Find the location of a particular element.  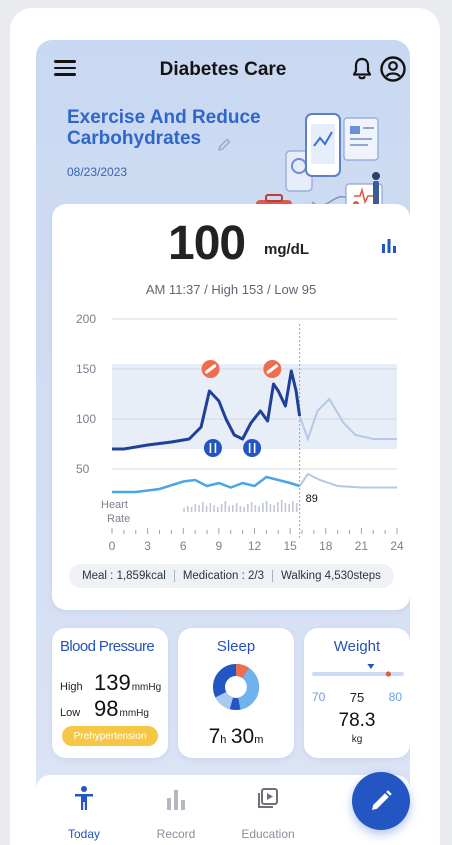

bp-low-label: Low is located at coordinates (70, 713).